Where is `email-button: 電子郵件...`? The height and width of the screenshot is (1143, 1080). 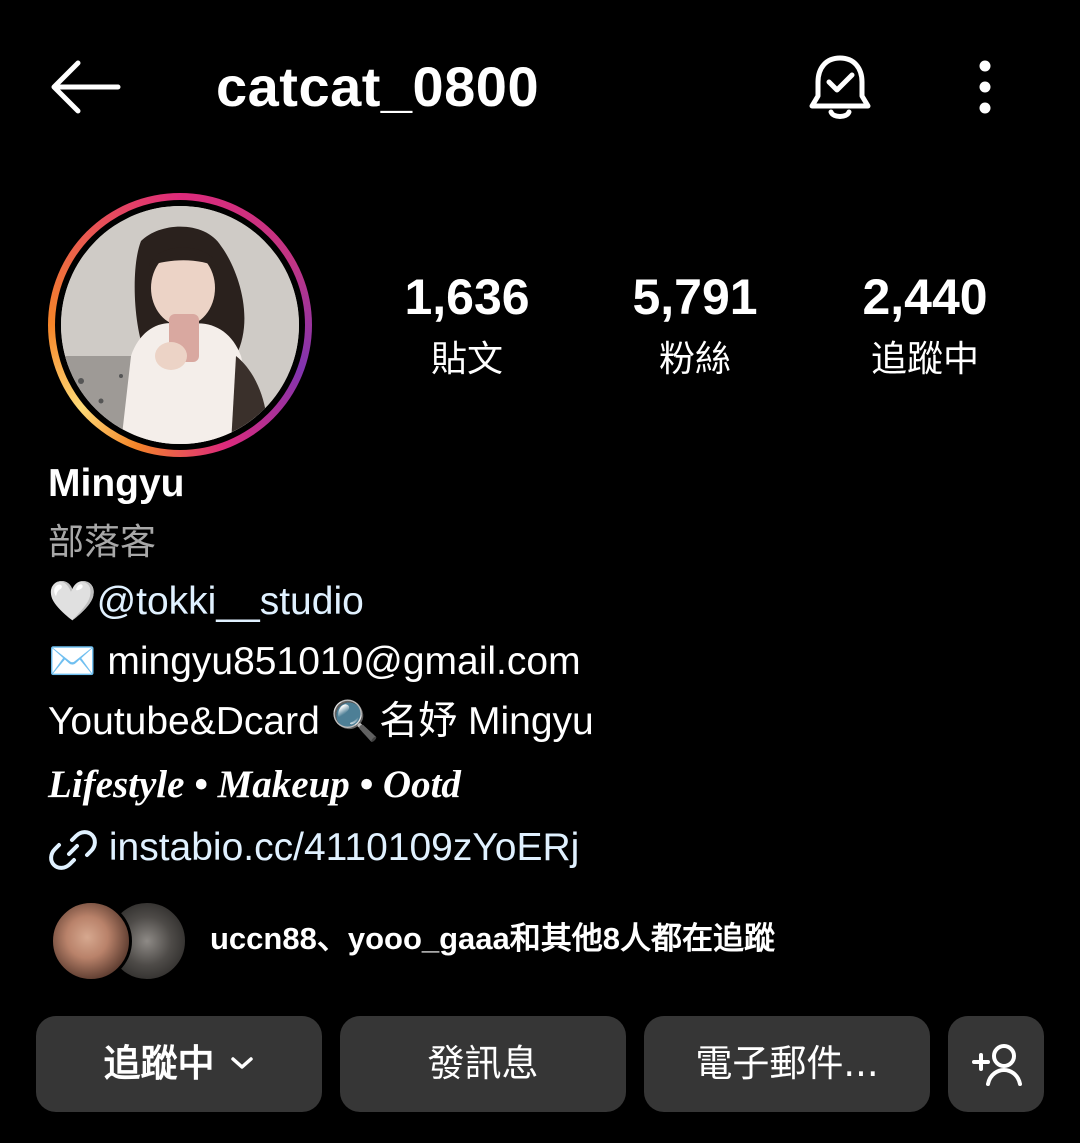
email-button: 電子郵件... is located at coordinates (787, 1064).